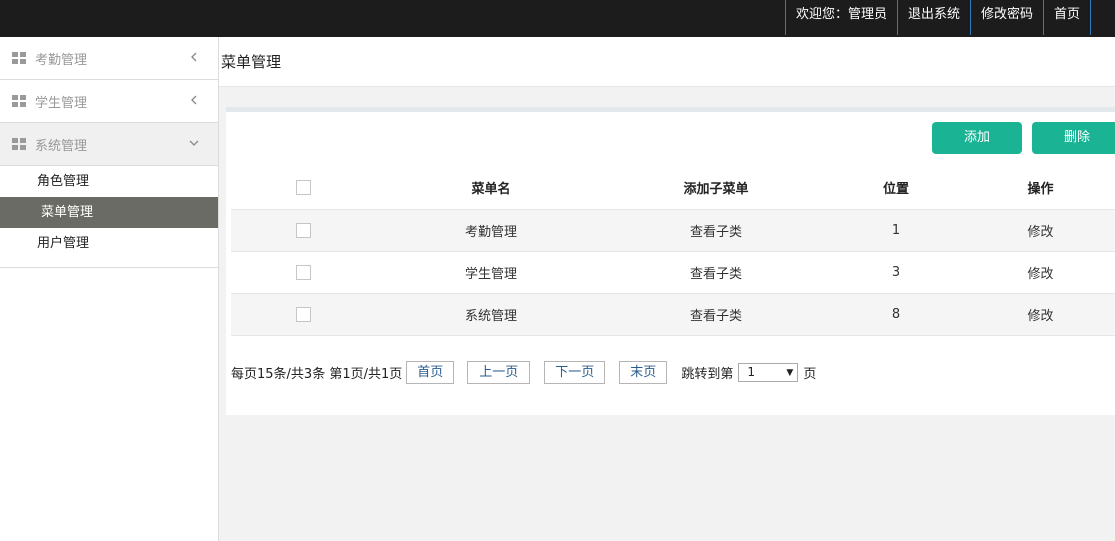 The width and height of the screenshot is (1115, 541). What do you see at coordinates (977, 138) in the screenshot?
I see `add-button: 添加` at bounding box center [977, 138].